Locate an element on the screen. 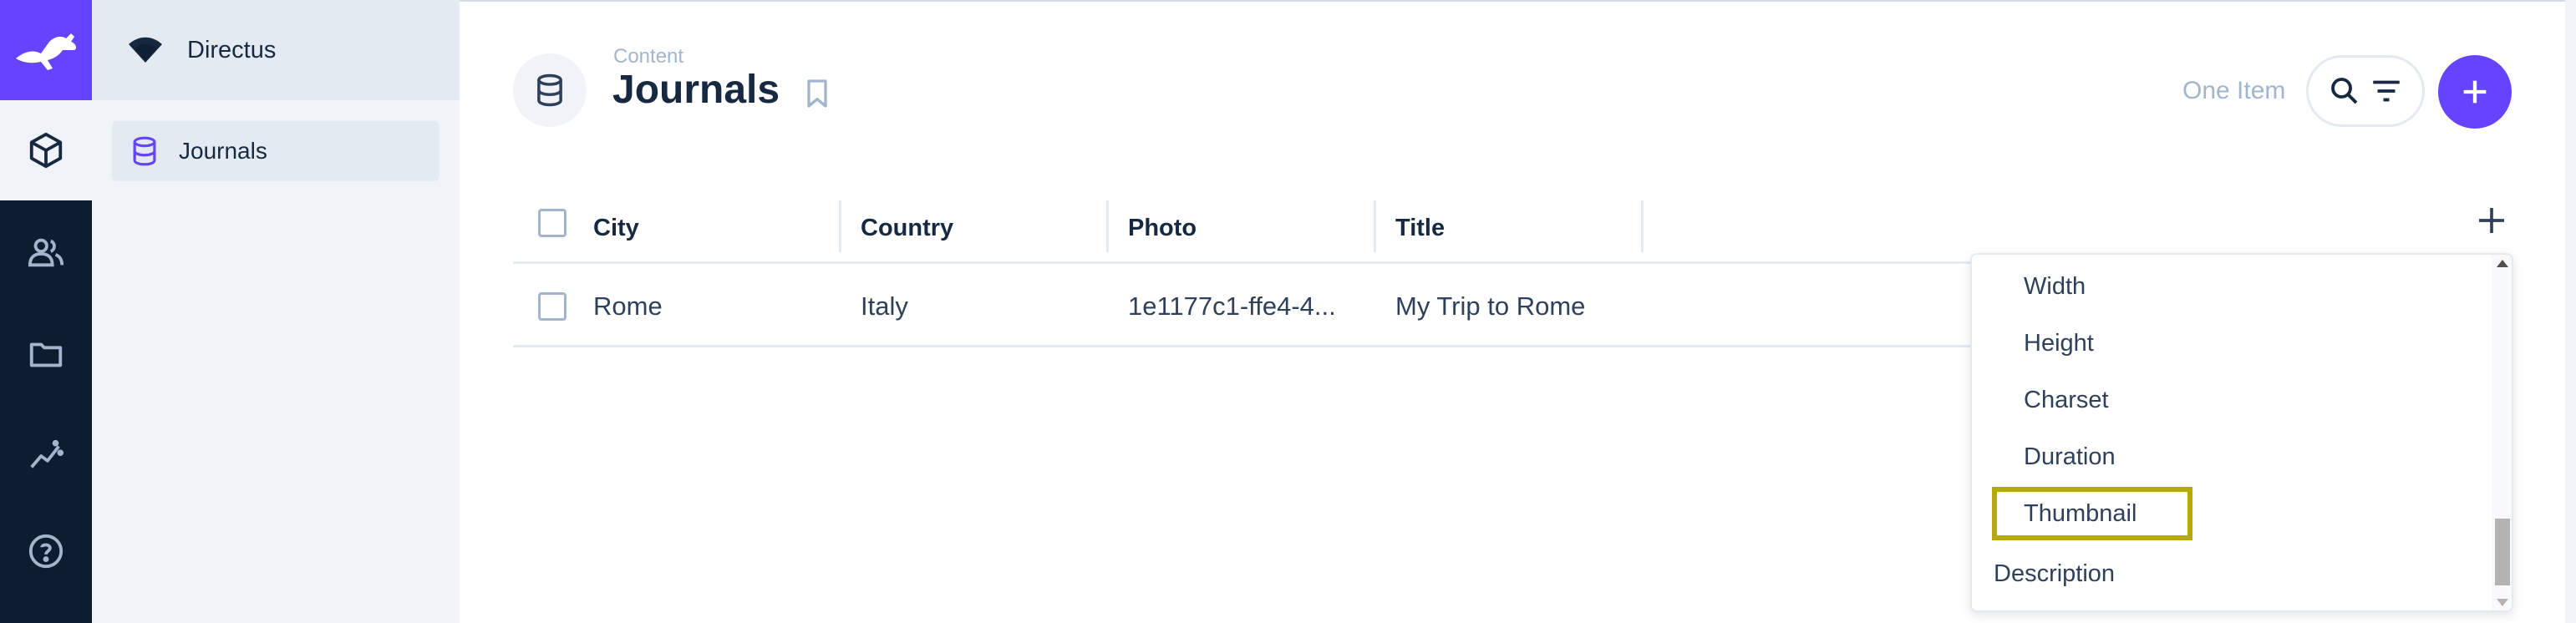 The height and width of the screenshot is (623, 2576). plus-icon is located at coordinates (2475, 92).